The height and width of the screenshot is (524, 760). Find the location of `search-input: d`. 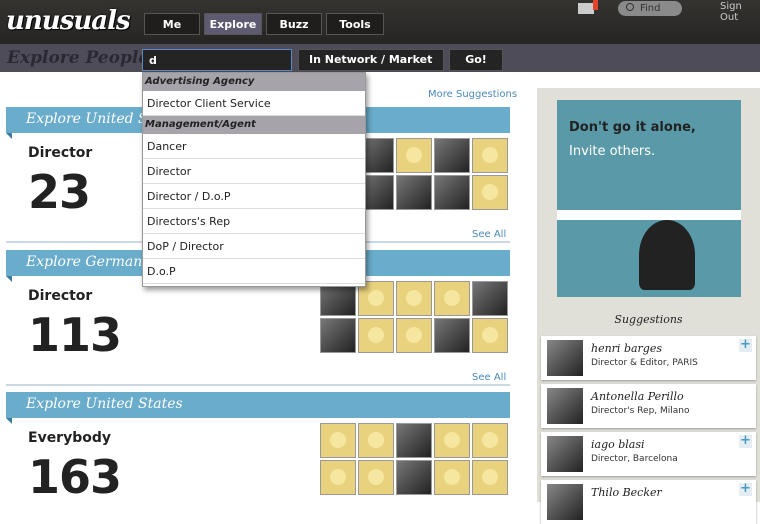

search-input: d is located at coordinates (217, 60).